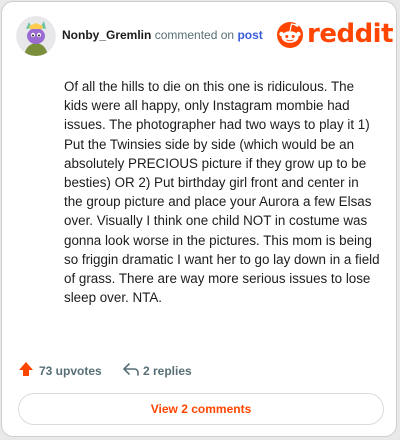  Describe the element at coordinates (249, 35) in the screenshot. I see `post-link: post` at that location.